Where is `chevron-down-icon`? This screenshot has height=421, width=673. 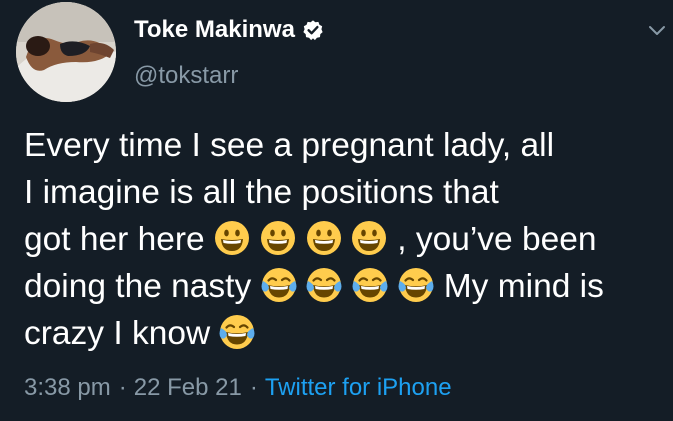 chevron-down-icon is located at coordinates (657, 31).